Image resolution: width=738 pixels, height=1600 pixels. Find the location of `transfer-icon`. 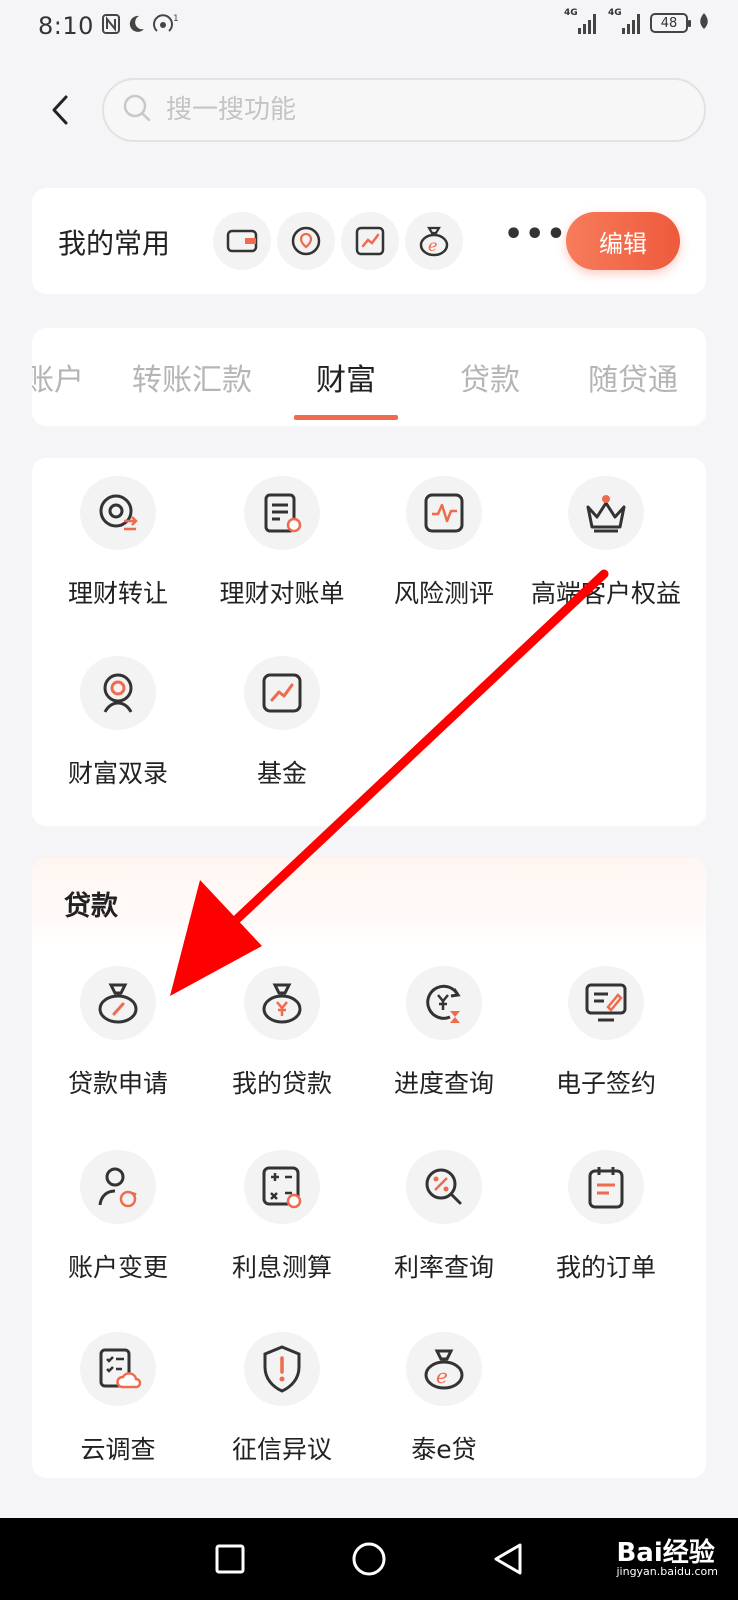

transfer-icon is located at coordinates (118, 512).